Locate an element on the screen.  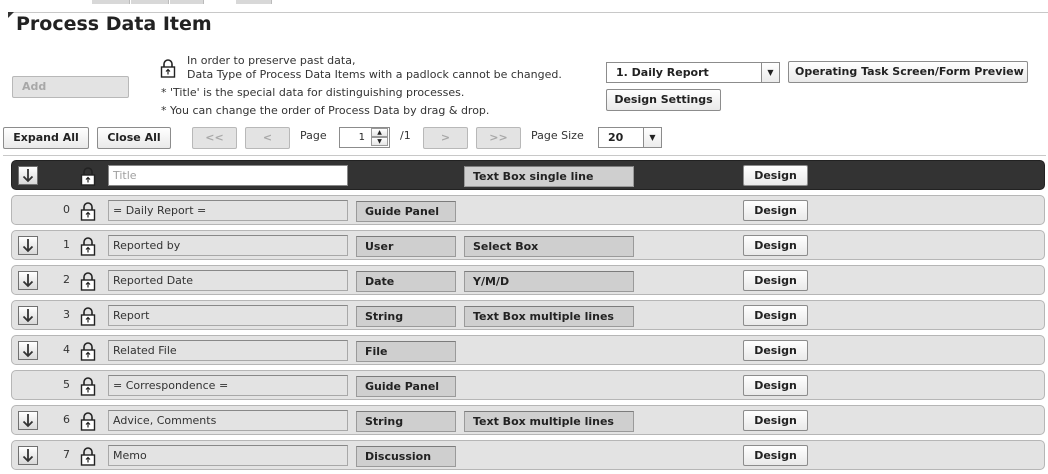
table-row: 1 Reported by User Select Box Design is located at coordinates (528, 245).